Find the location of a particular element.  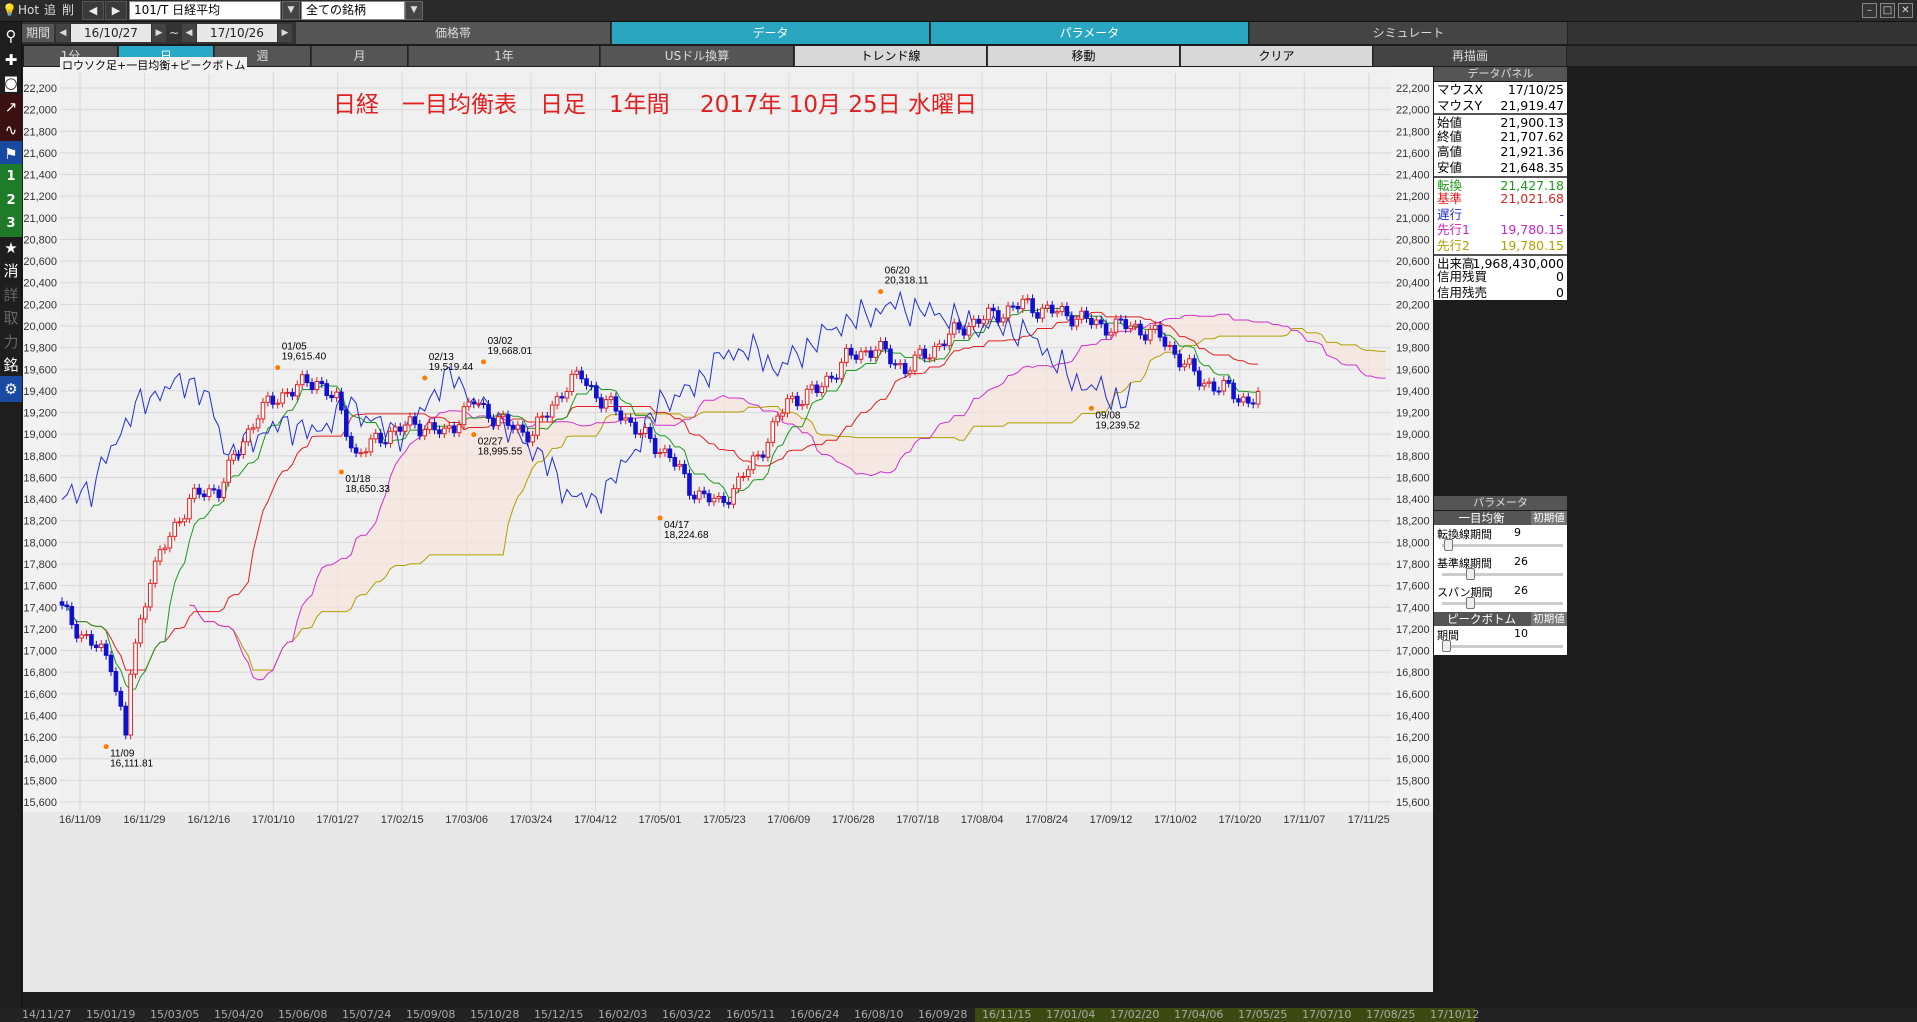

to-next-icon: ▶ is located at coordinates (285, 33).